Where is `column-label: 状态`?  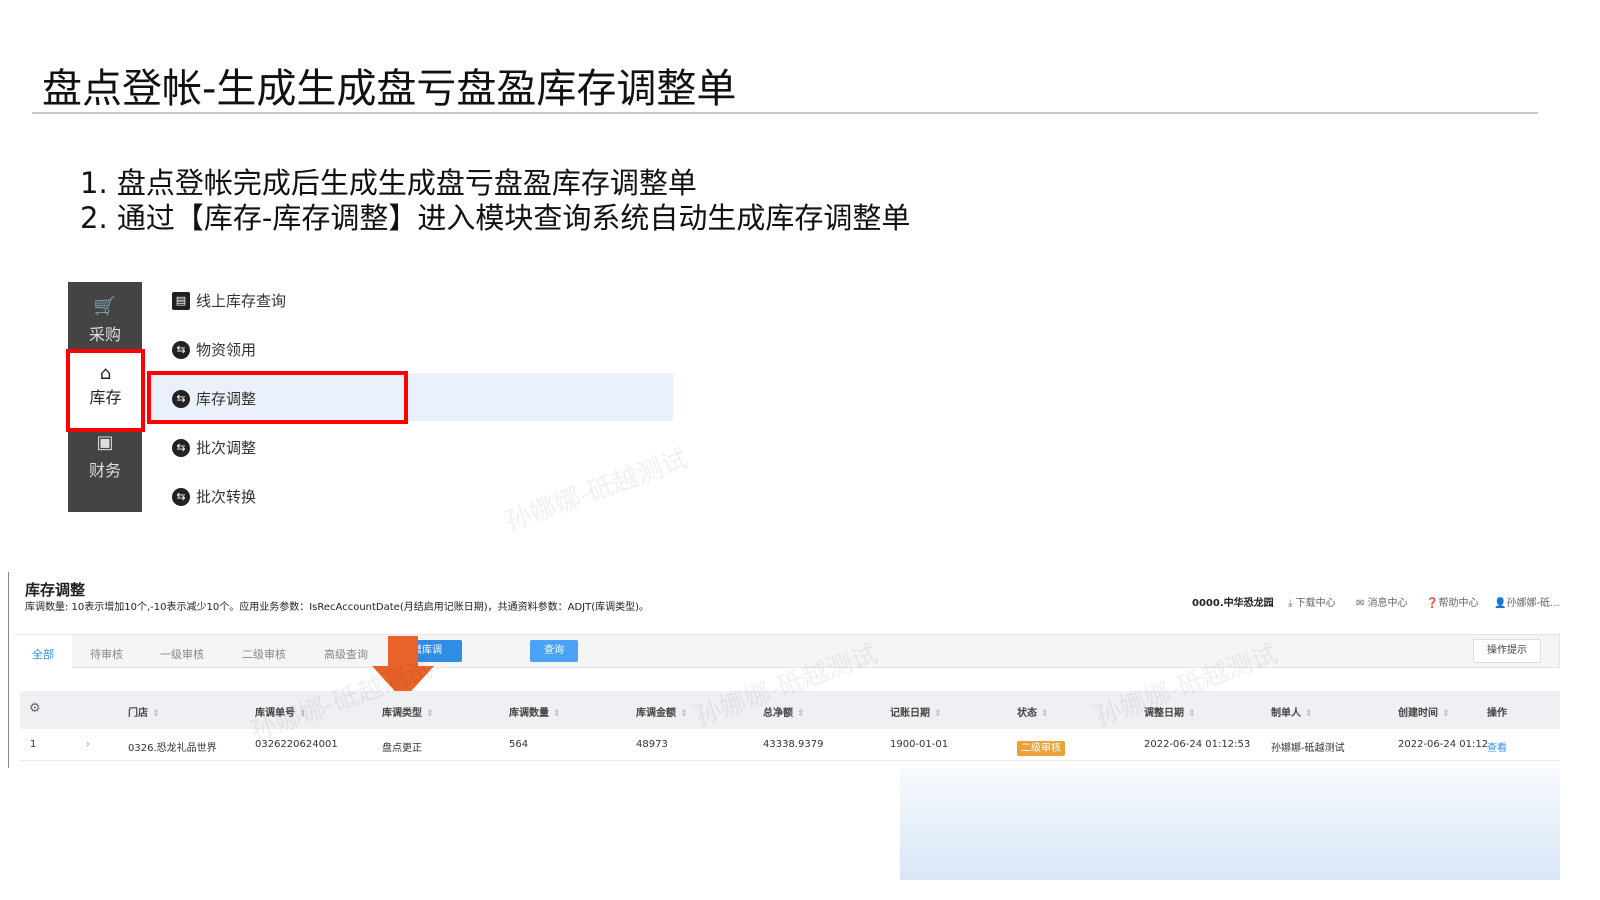
column-label: 状态 is located at coordinates (1027, 713).